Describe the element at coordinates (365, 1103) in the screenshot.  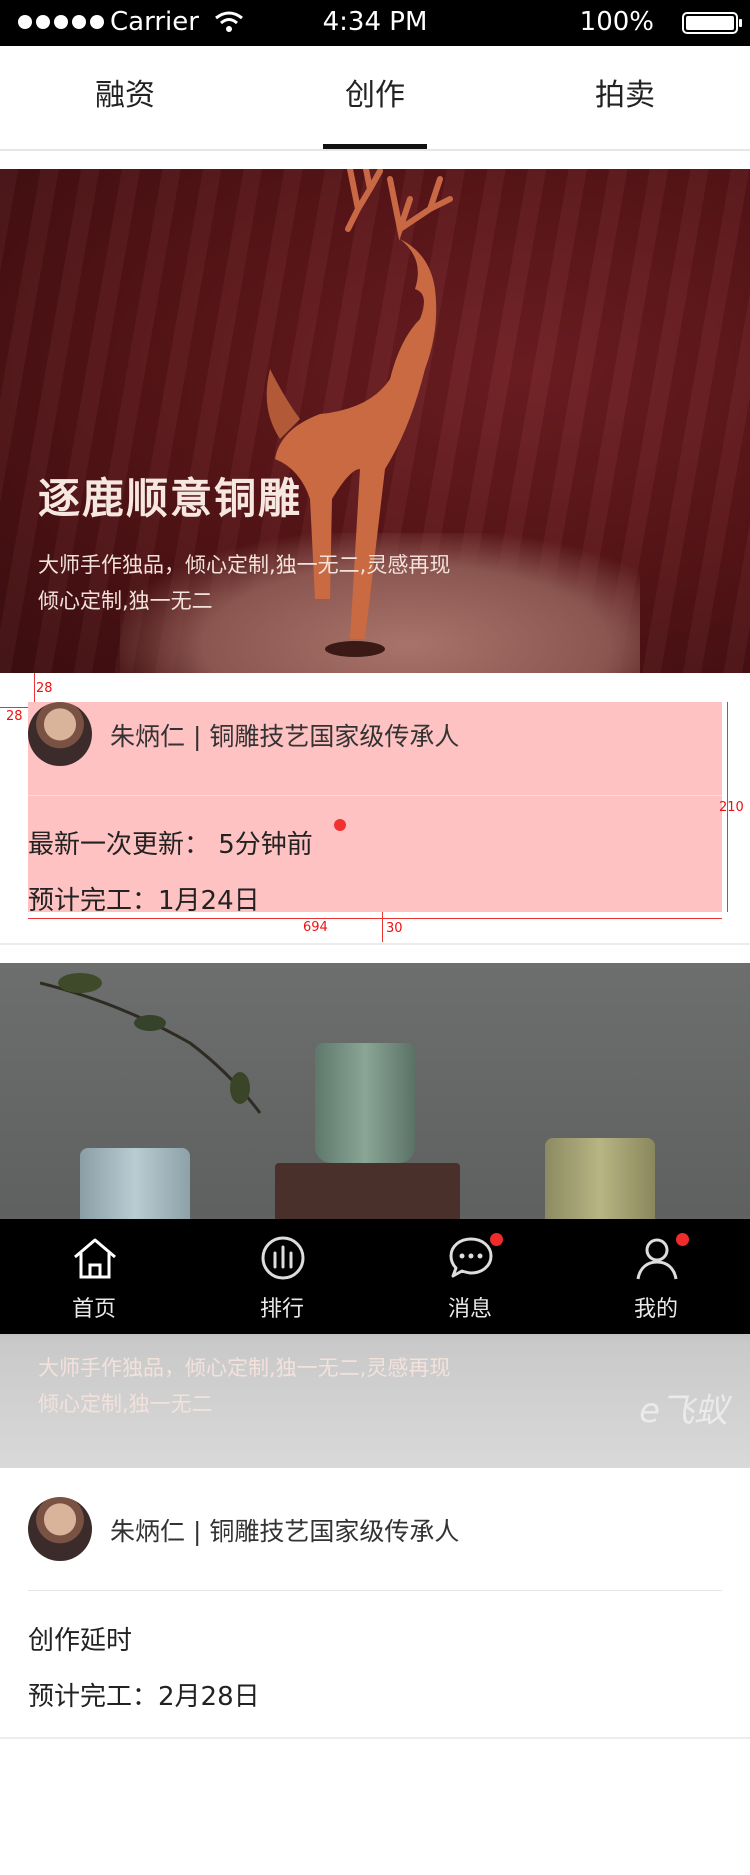
I see `celadon-cup-green` at that location.